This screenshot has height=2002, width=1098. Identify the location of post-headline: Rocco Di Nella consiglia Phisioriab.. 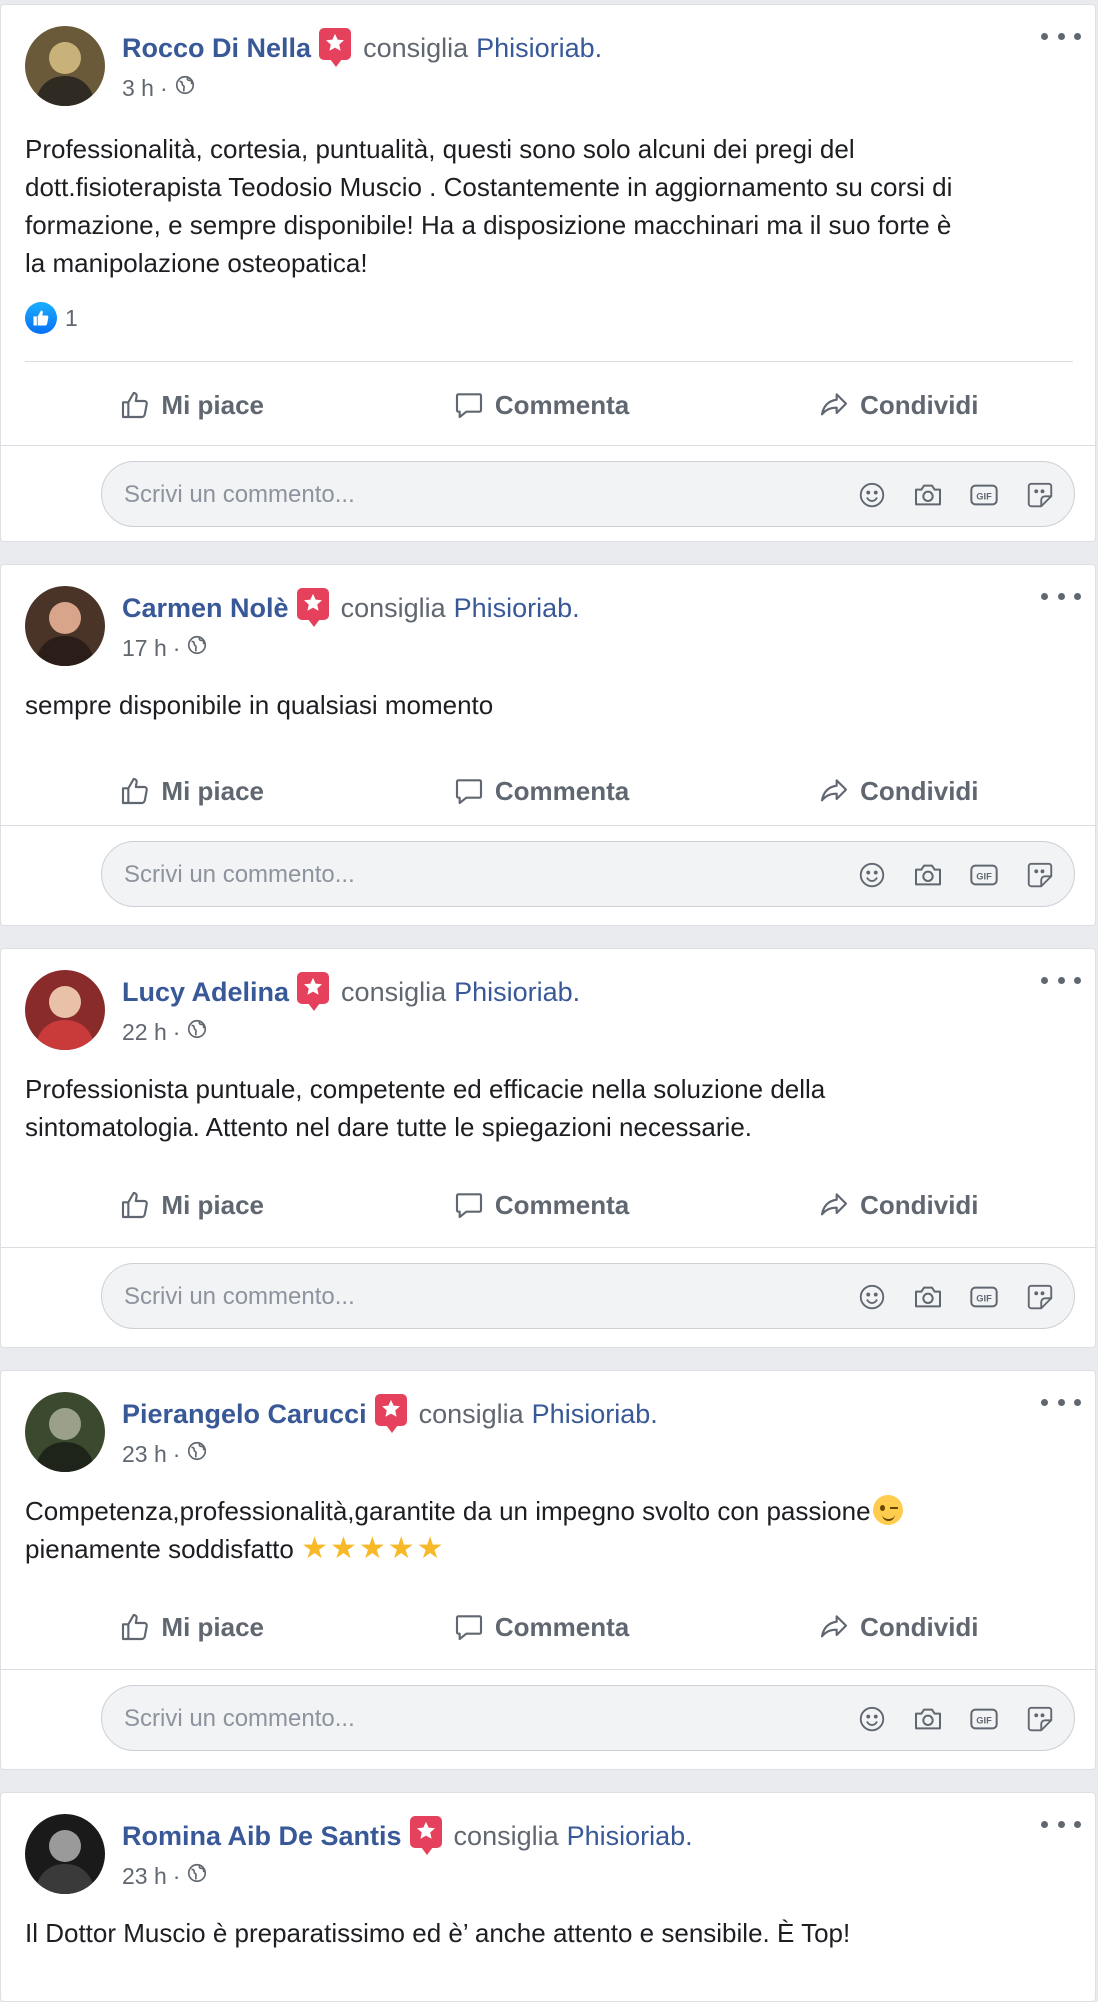
(362, 47).